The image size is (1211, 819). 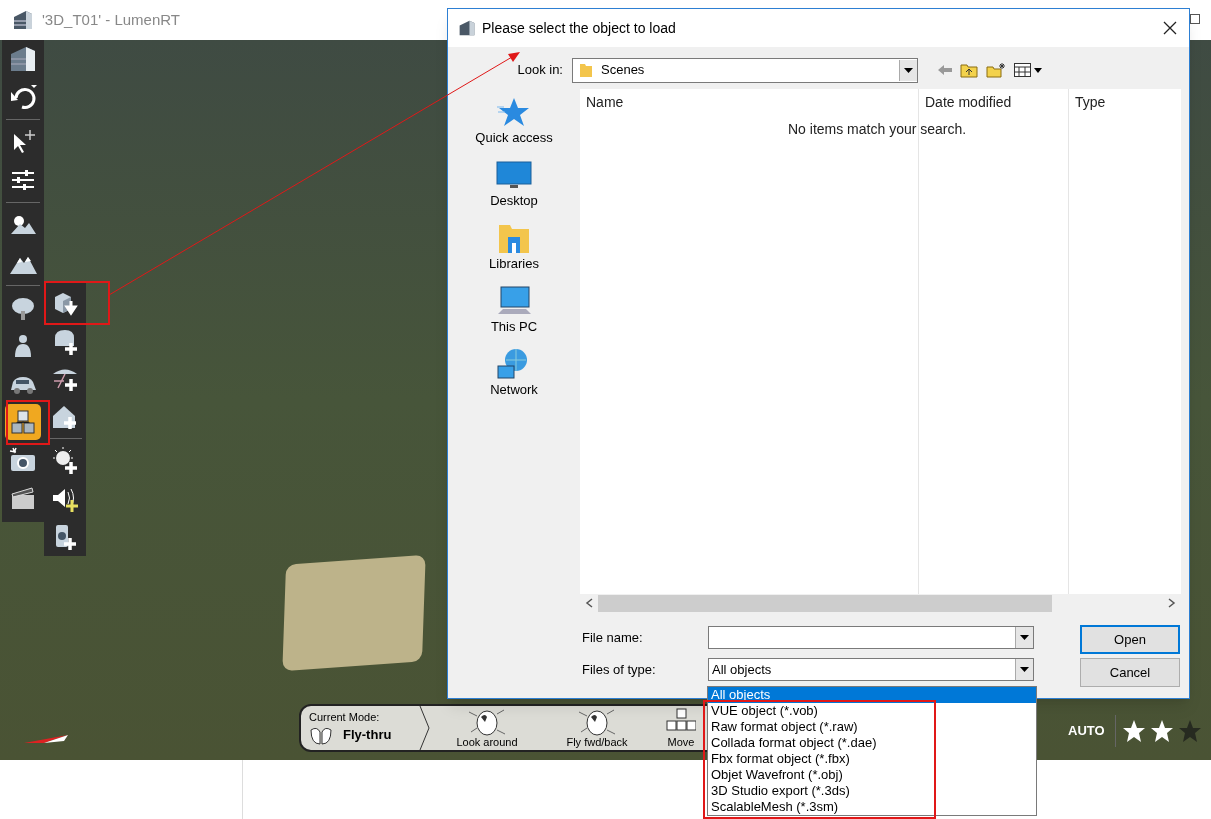 I want to click on view-menu-icon, so click(x=1028, y=70).